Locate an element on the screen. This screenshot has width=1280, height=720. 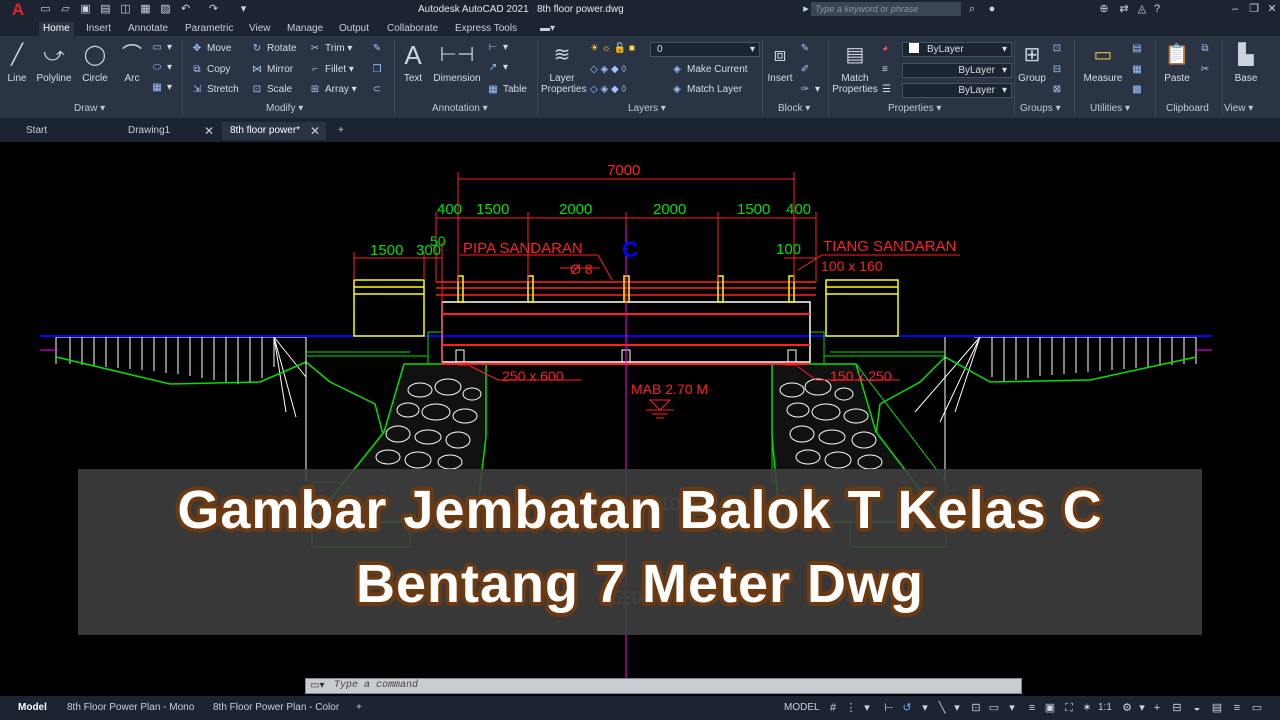
text-button: A Text is located at coordinates (413, 62).